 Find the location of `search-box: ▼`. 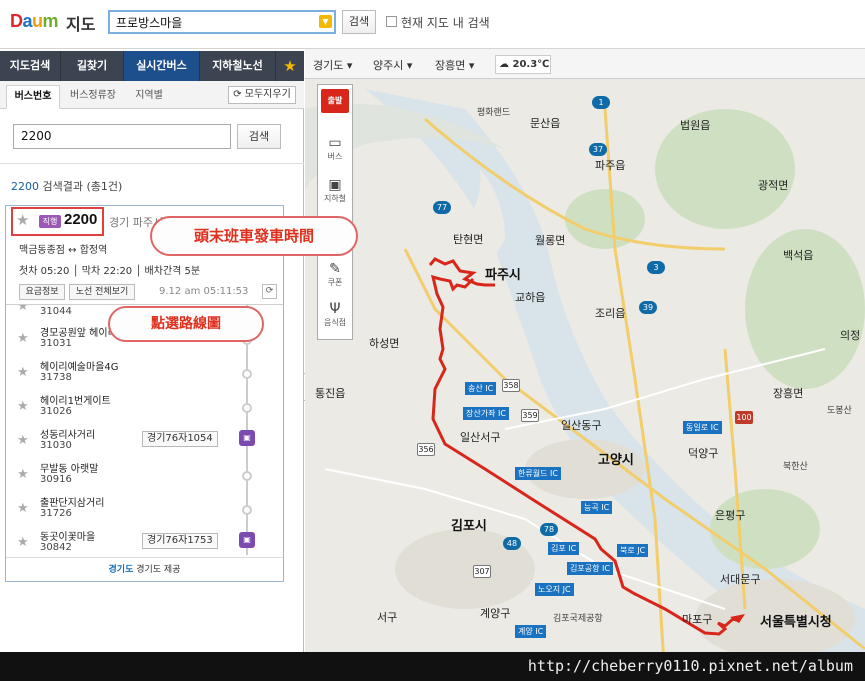

search-box: ▼ is located at coordinates (222, 22).